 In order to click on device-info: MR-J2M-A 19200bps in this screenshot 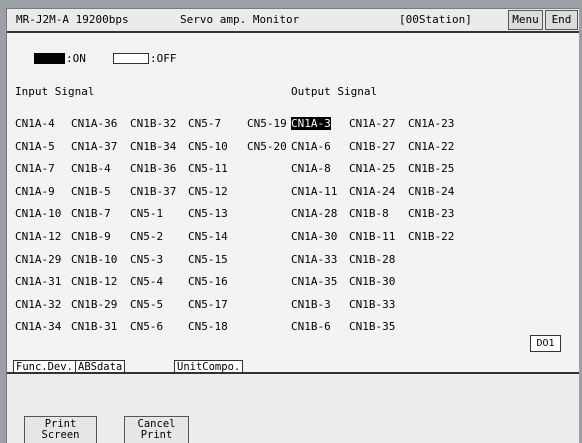, I will do `click(72, 19)`.